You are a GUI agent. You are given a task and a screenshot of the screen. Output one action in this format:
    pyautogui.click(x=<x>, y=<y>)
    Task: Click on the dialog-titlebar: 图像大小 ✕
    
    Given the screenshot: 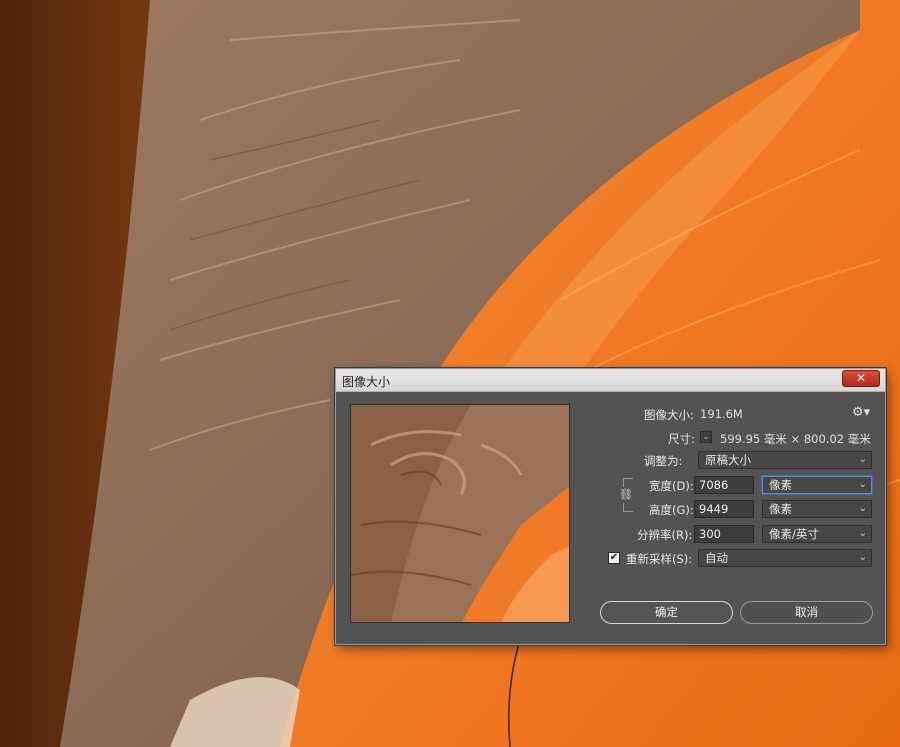 What is the action you would take?
    pyautogui.click(x=610, y=380)
    